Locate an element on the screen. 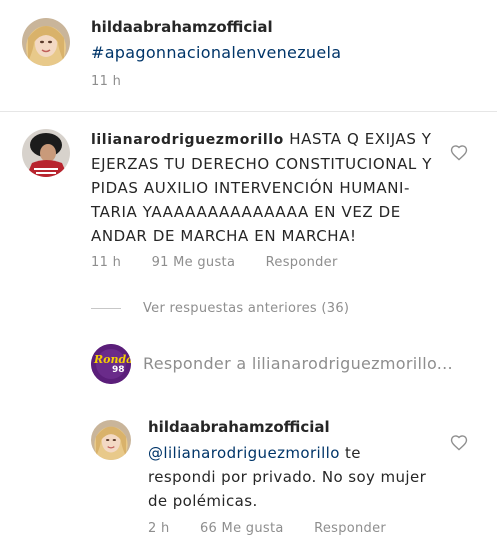 This screenshot has width=497, height=553. view-previous-replies-label: Ver respuestas anteriores (36) is located at coordinates (246, 308).